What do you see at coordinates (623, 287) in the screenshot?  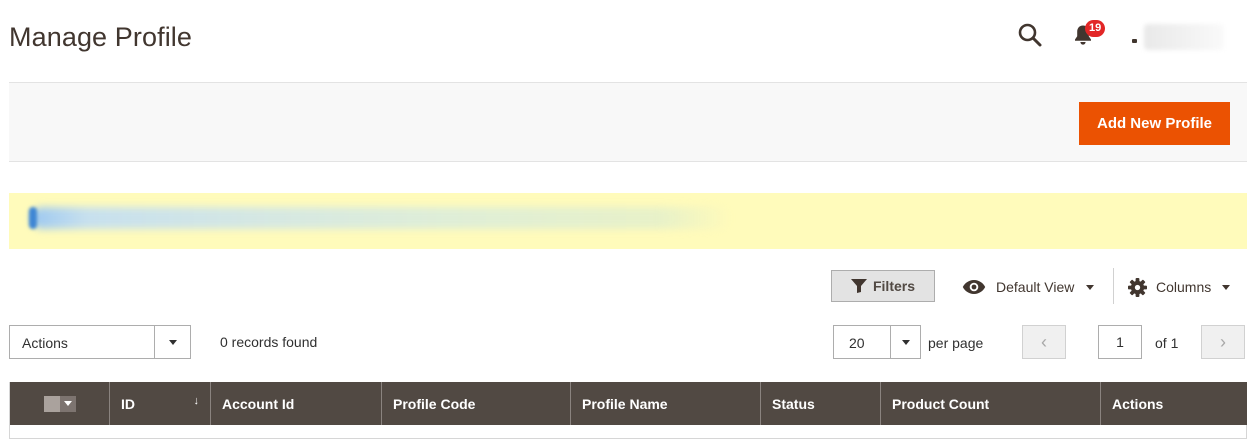 I see `grid-toolbar-top: Filters Default View Columns` at bounding box center [623, 287].